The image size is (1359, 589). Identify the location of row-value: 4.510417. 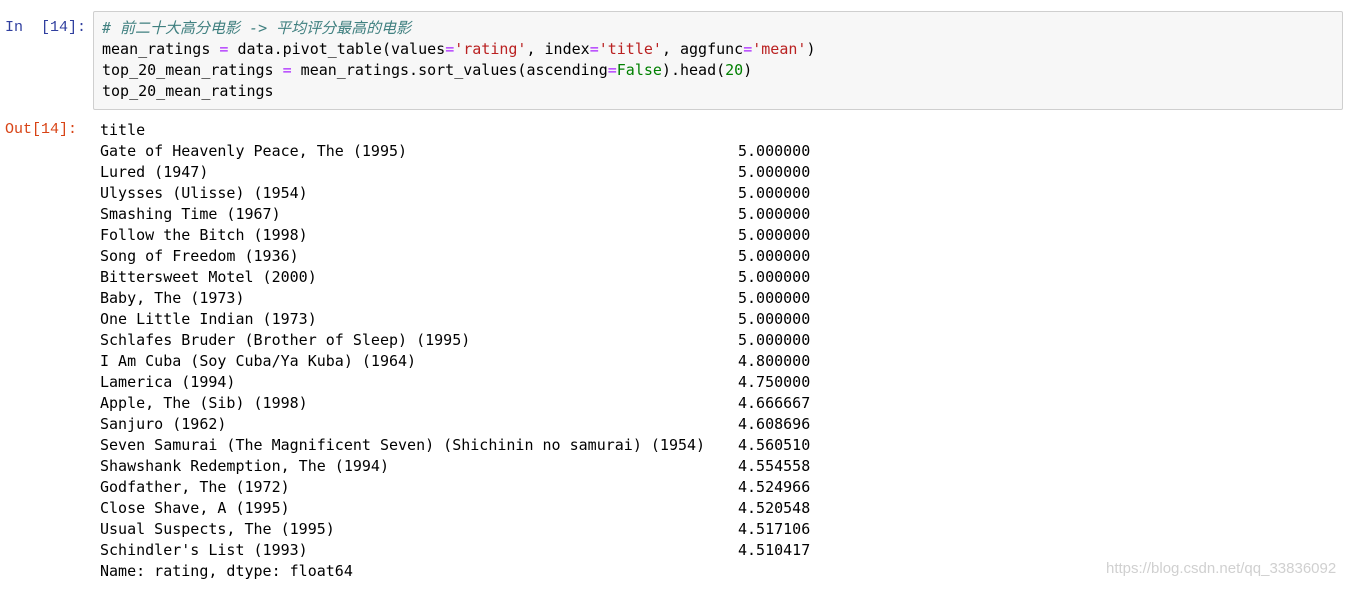
(774, 550).